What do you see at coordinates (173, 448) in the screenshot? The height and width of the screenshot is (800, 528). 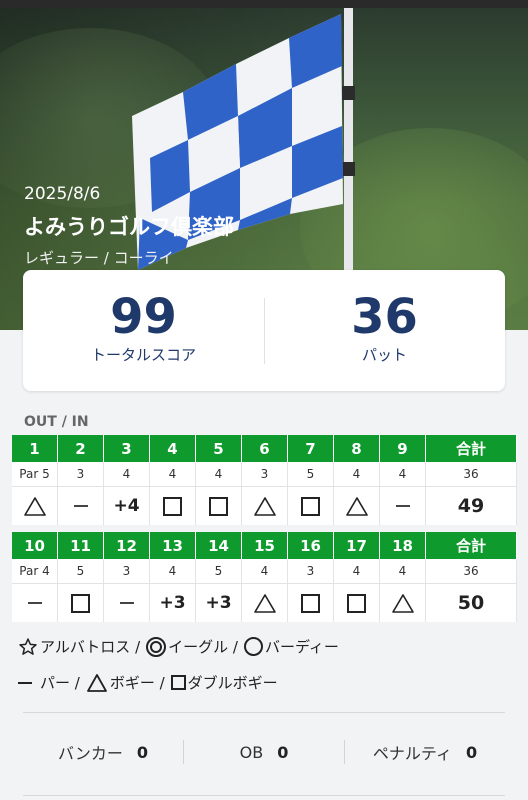 I see `hole-number: 4` at bounding box center [173, 448].